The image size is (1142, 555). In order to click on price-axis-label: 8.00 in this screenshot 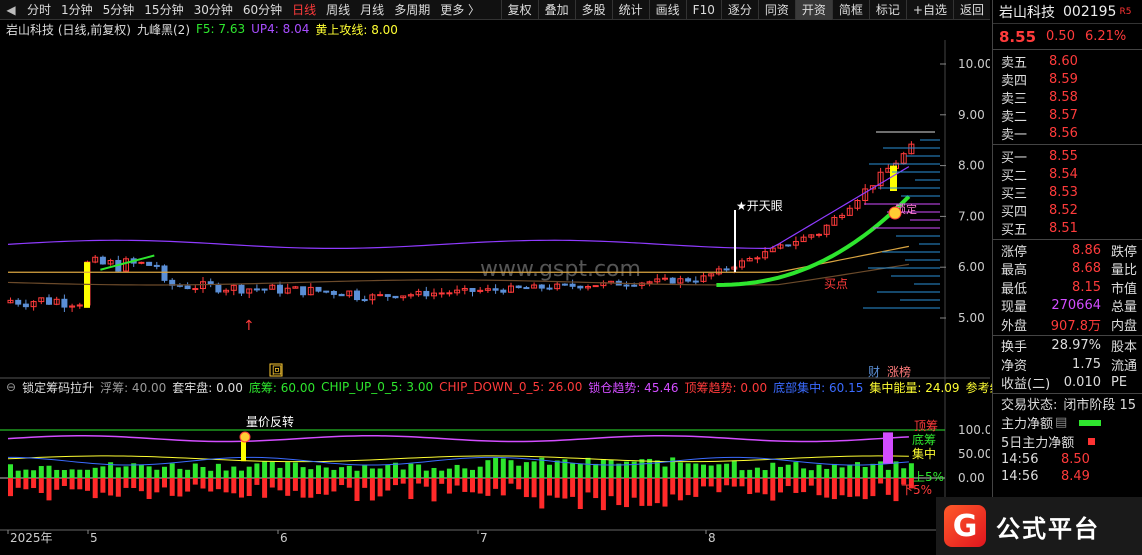, I will do `click(971, 166)`.